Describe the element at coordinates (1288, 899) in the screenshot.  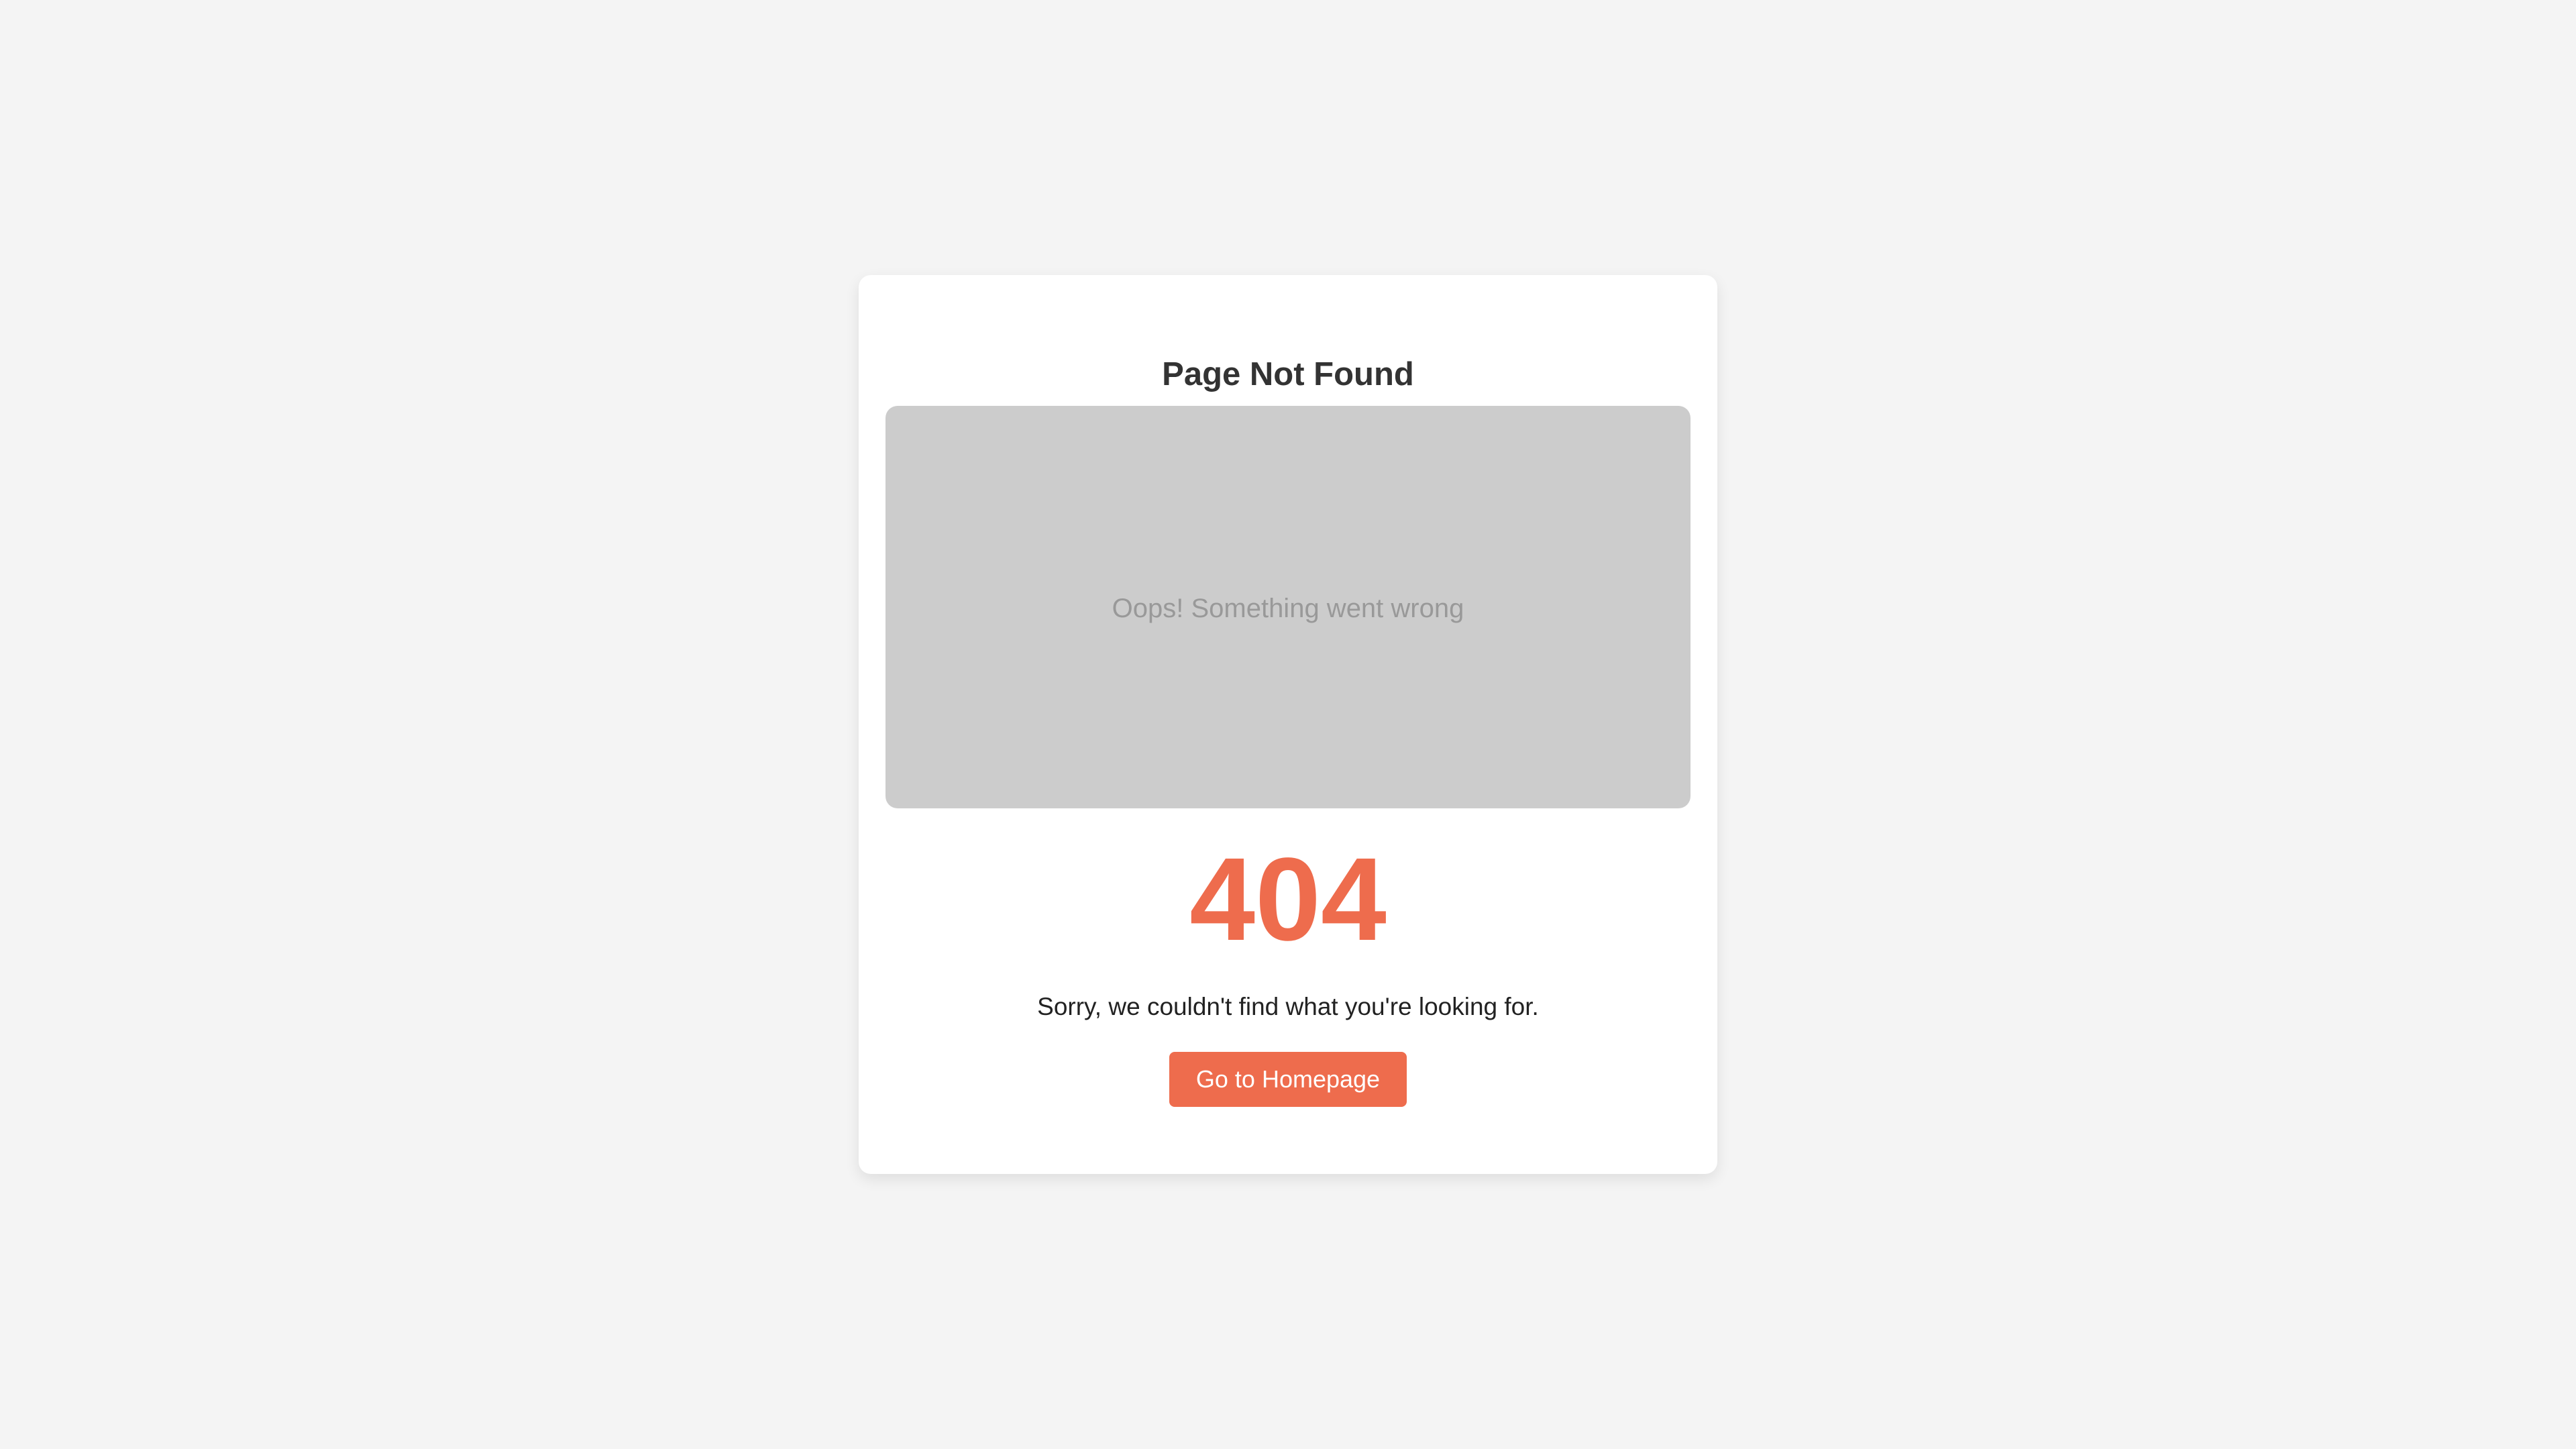
I see `error-code: 404` at that location.